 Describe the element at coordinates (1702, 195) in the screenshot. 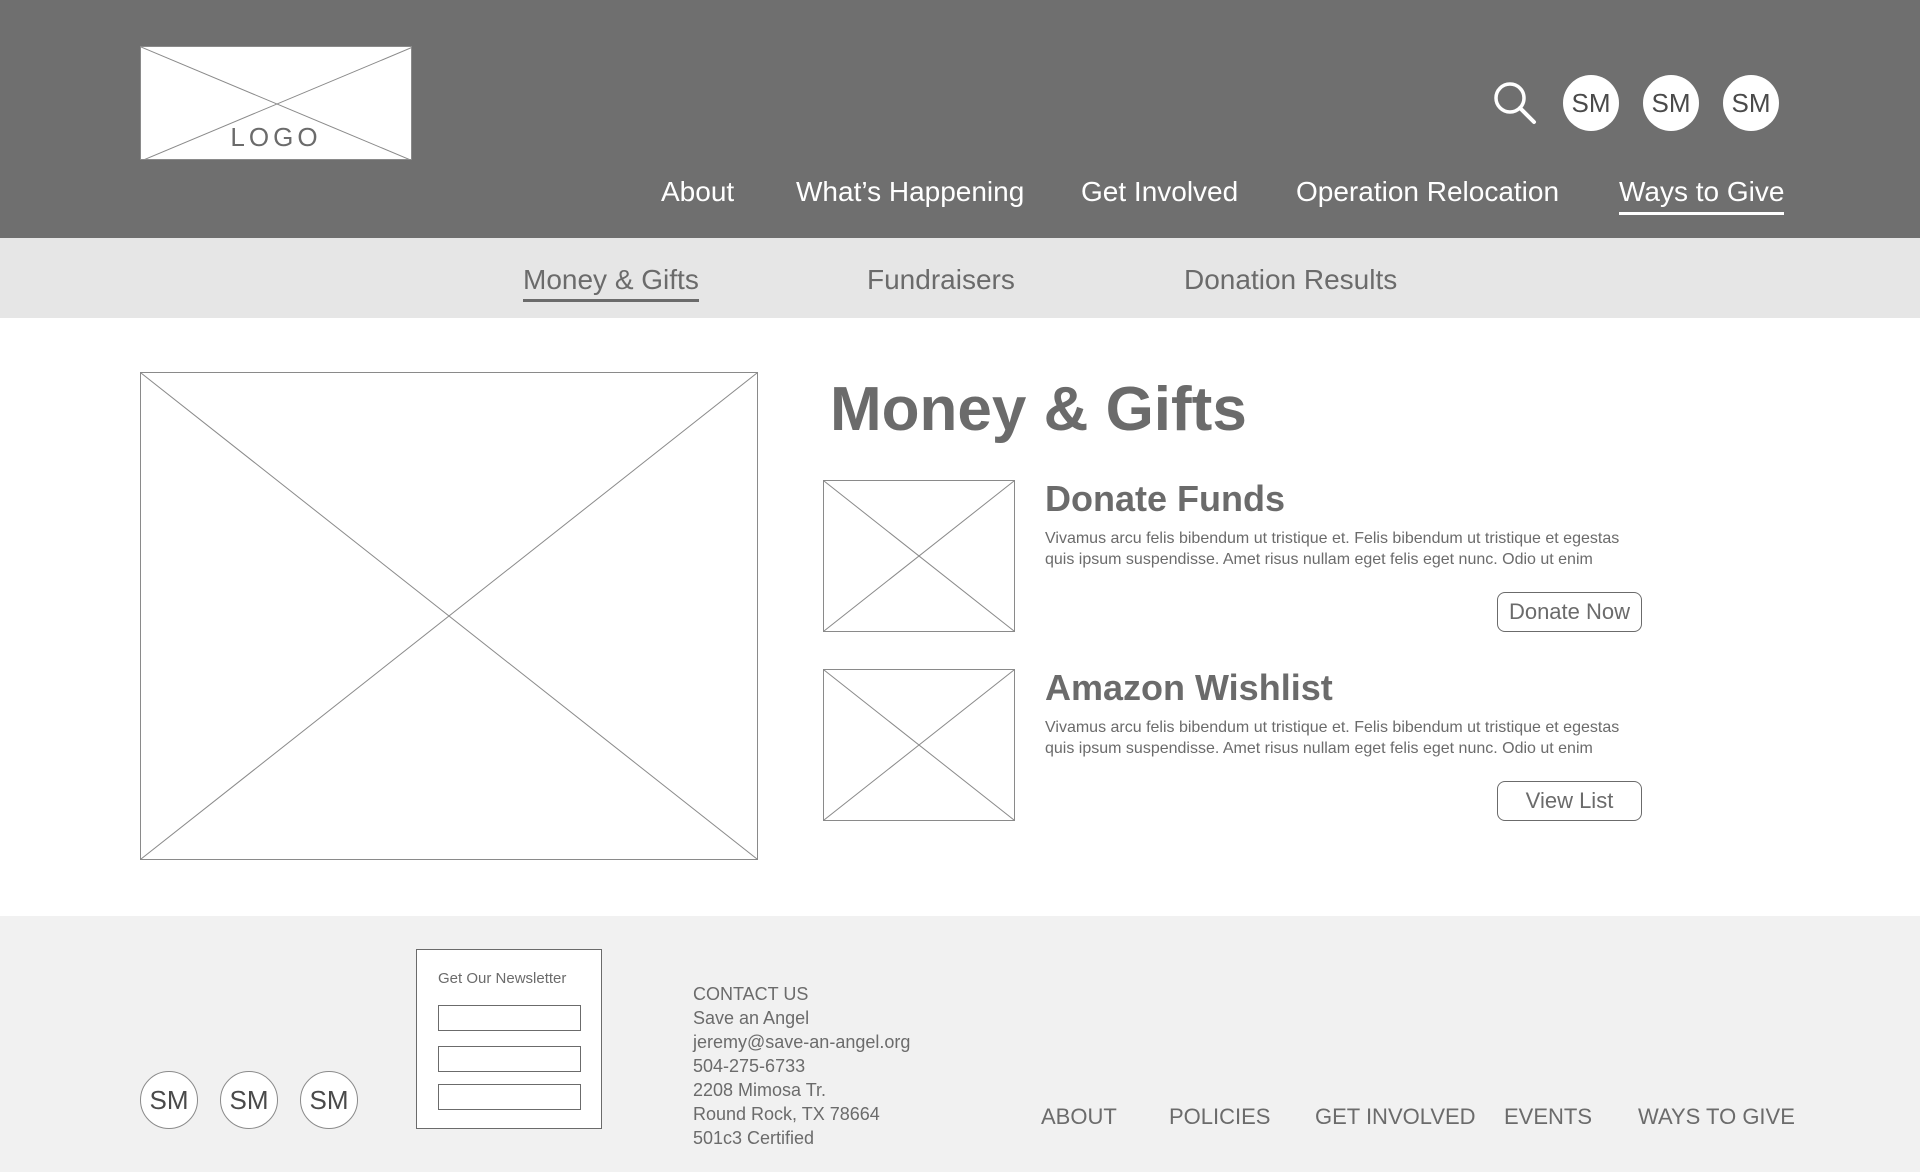

I see `nav-ways-to-give: Ways to Give` at that location.